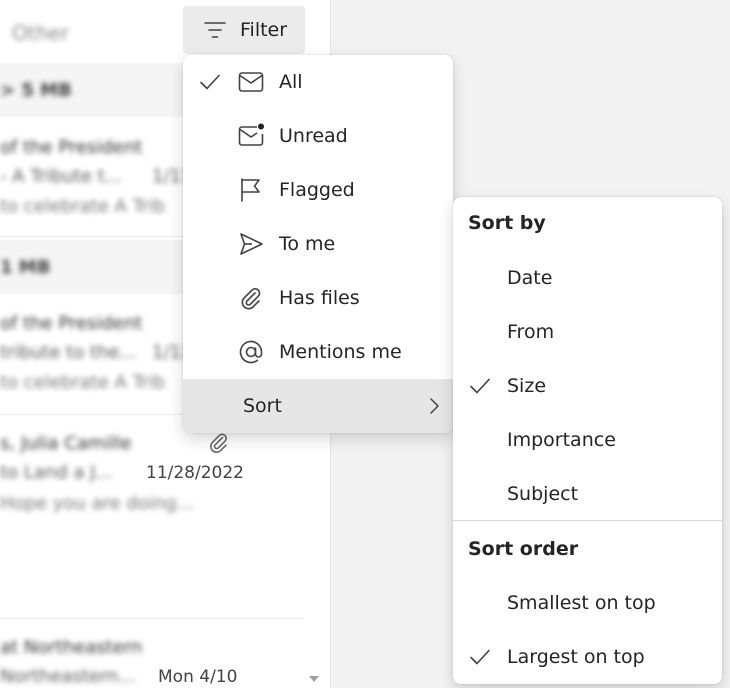  What do you see at coordinates (530, 278) in the screenshot?
I see `sort-option-label: Date` at bounding box center [530, 278].